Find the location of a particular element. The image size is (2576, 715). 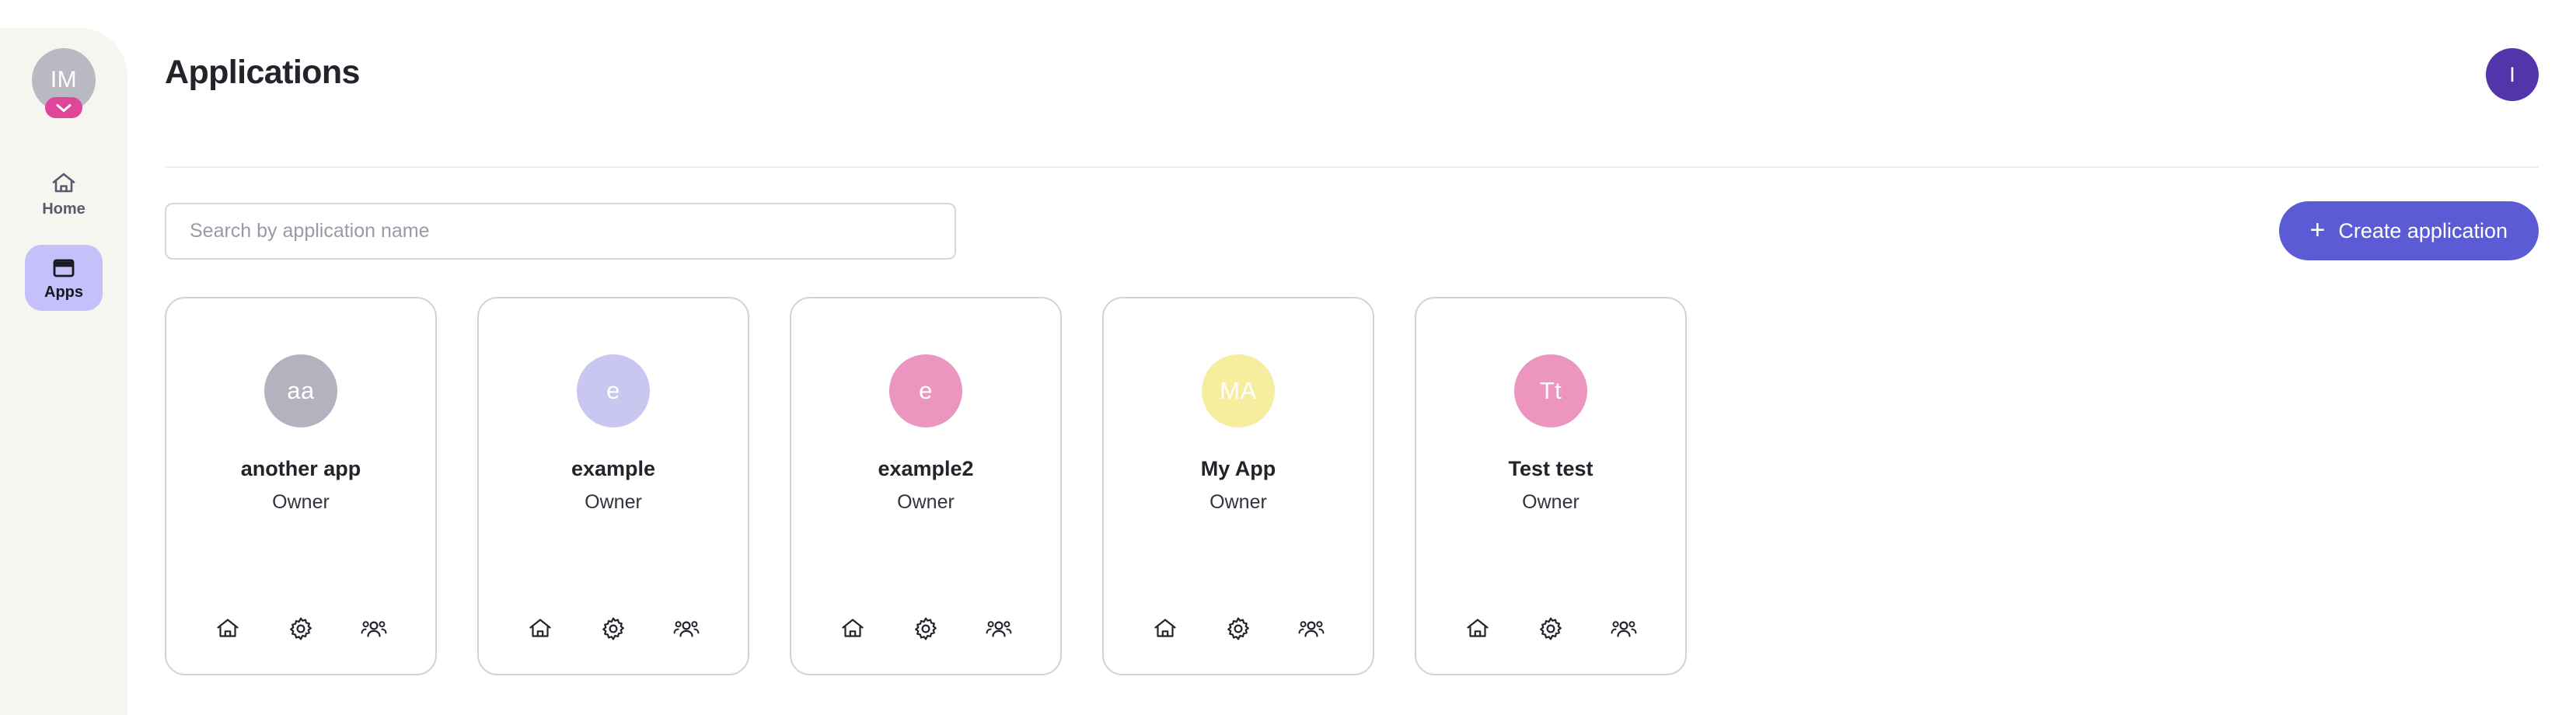

application-avatar: Tt is located at coordinates (1551, 390).